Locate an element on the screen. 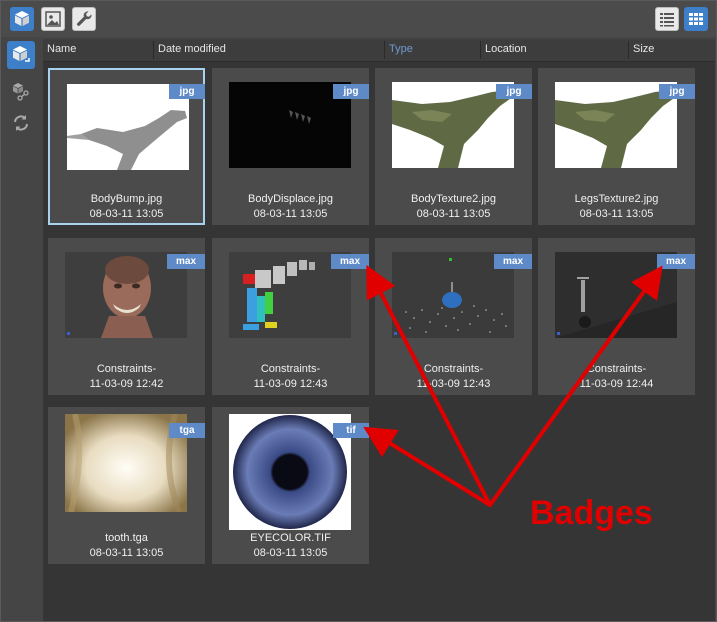  file-name: BodyBump.jpg is located at coordinates (126, 199).